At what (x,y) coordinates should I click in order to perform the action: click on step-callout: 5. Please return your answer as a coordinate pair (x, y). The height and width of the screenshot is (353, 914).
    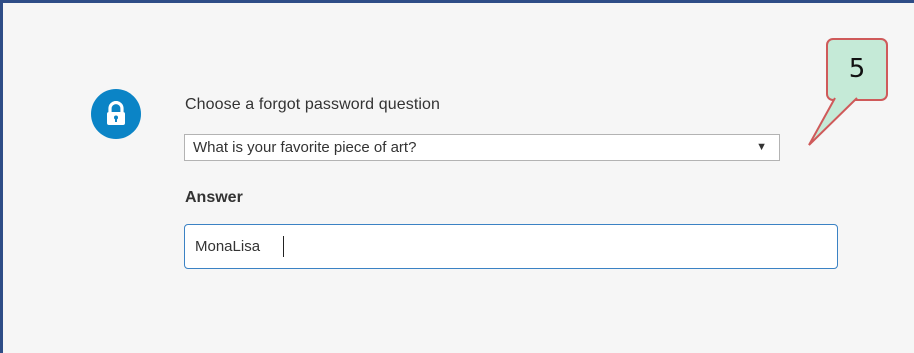
    Looking at the image, I should click on (857, 69).